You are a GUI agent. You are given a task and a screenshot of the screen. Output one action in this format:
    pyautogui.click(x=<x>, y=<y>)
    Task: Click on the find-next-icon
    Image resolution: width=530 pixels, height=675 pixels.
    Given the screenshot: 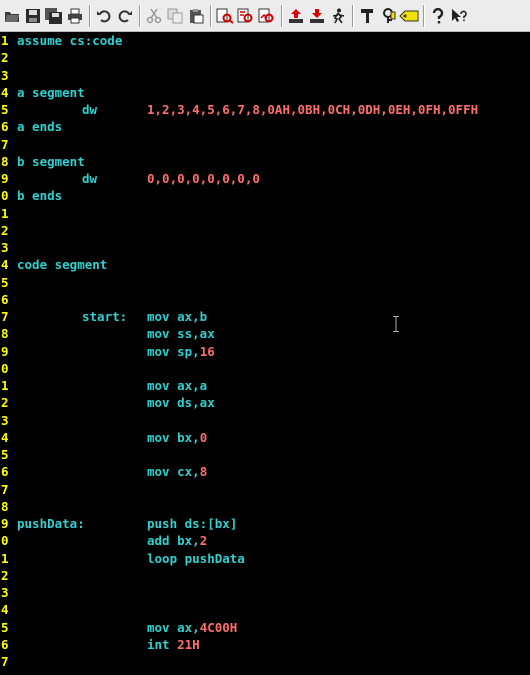 What is the action you would take?
    pyautogui.click(x=246, y=16)
    